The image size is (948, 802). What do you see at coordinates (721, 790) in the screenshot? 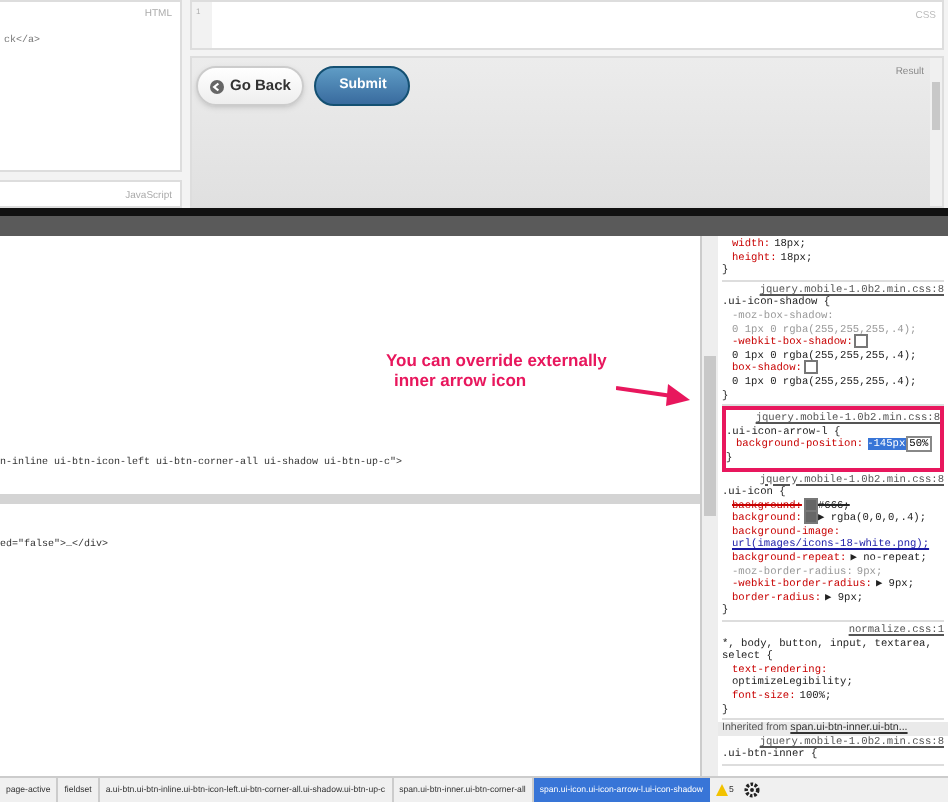
I see `warning-icon` at bounding box center [721, 790].